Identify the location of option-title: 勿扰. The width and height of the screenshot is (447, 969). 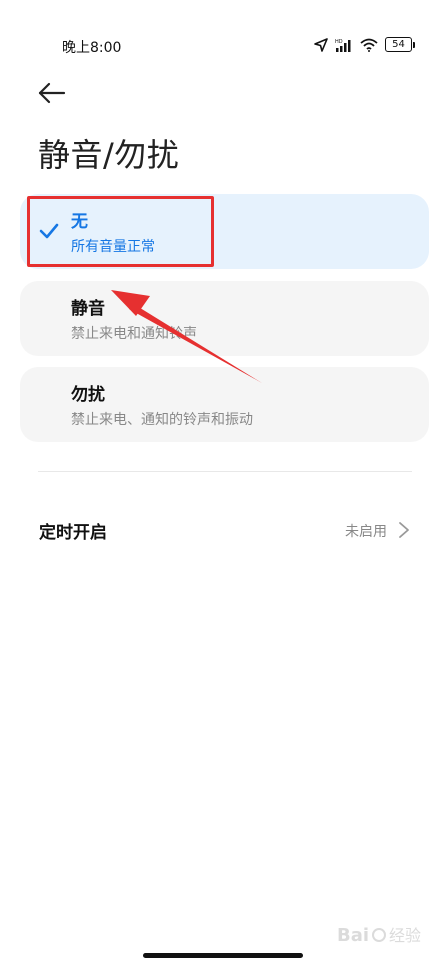
(88, 395).